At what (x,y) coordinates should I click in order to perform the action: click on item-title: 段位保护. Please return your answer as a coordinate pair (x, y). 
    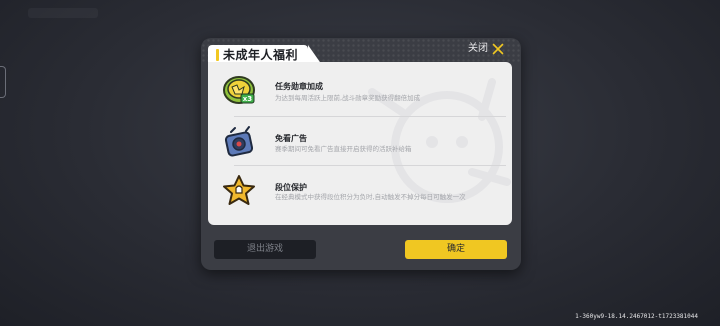
    Looking at the image, I should click on (291, 187).